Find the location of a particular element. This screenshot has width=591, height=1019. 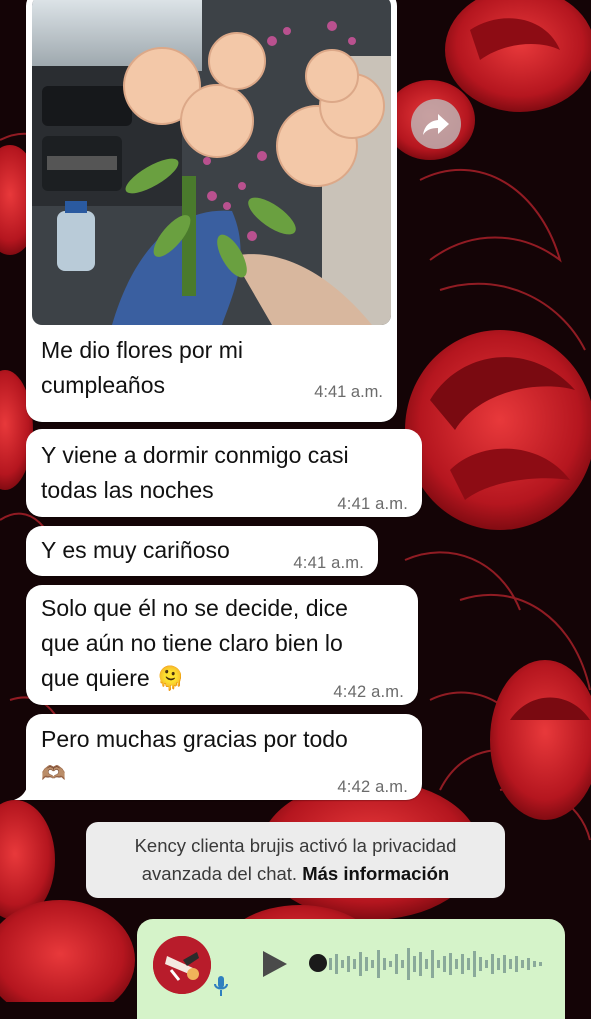

message-bubble: Y es muy cariñoso 4:41 a.m. is located at coordinates (202, 551).